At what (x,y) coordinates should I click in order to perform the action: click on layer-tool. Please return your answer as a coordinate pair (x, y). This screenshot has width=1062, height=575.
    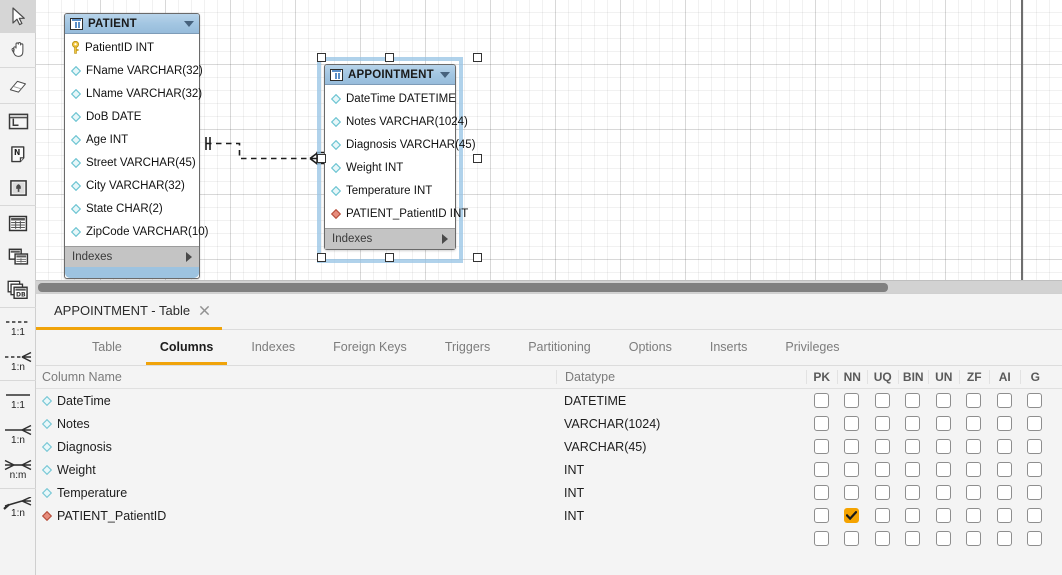
    Looking at the image, I should click on (18, 121).